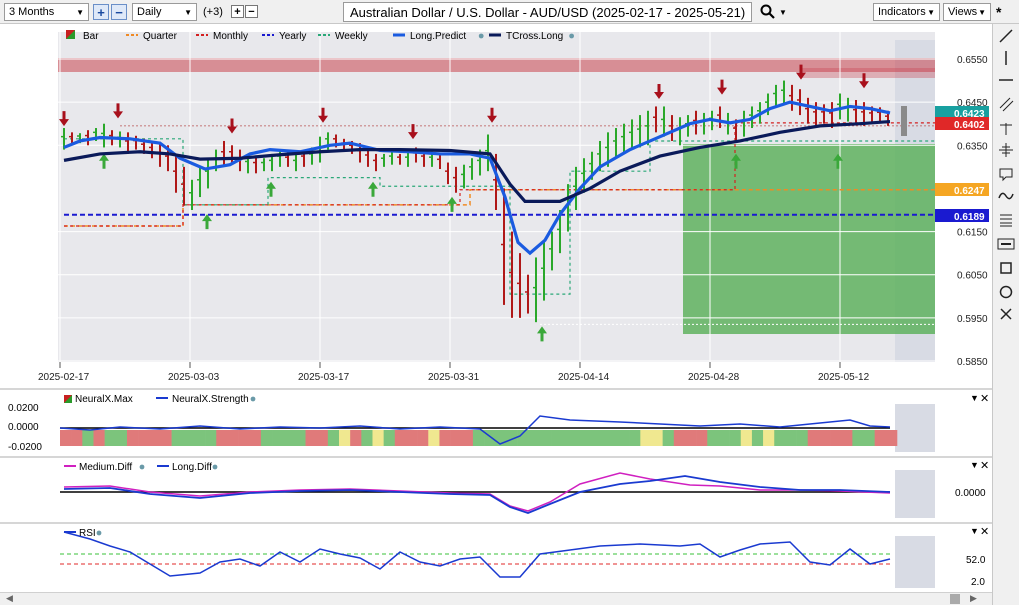 The height and width of the screenshot is (605, 1019). I want to click on price-tick-label: 0.6150, so click(972, 233).